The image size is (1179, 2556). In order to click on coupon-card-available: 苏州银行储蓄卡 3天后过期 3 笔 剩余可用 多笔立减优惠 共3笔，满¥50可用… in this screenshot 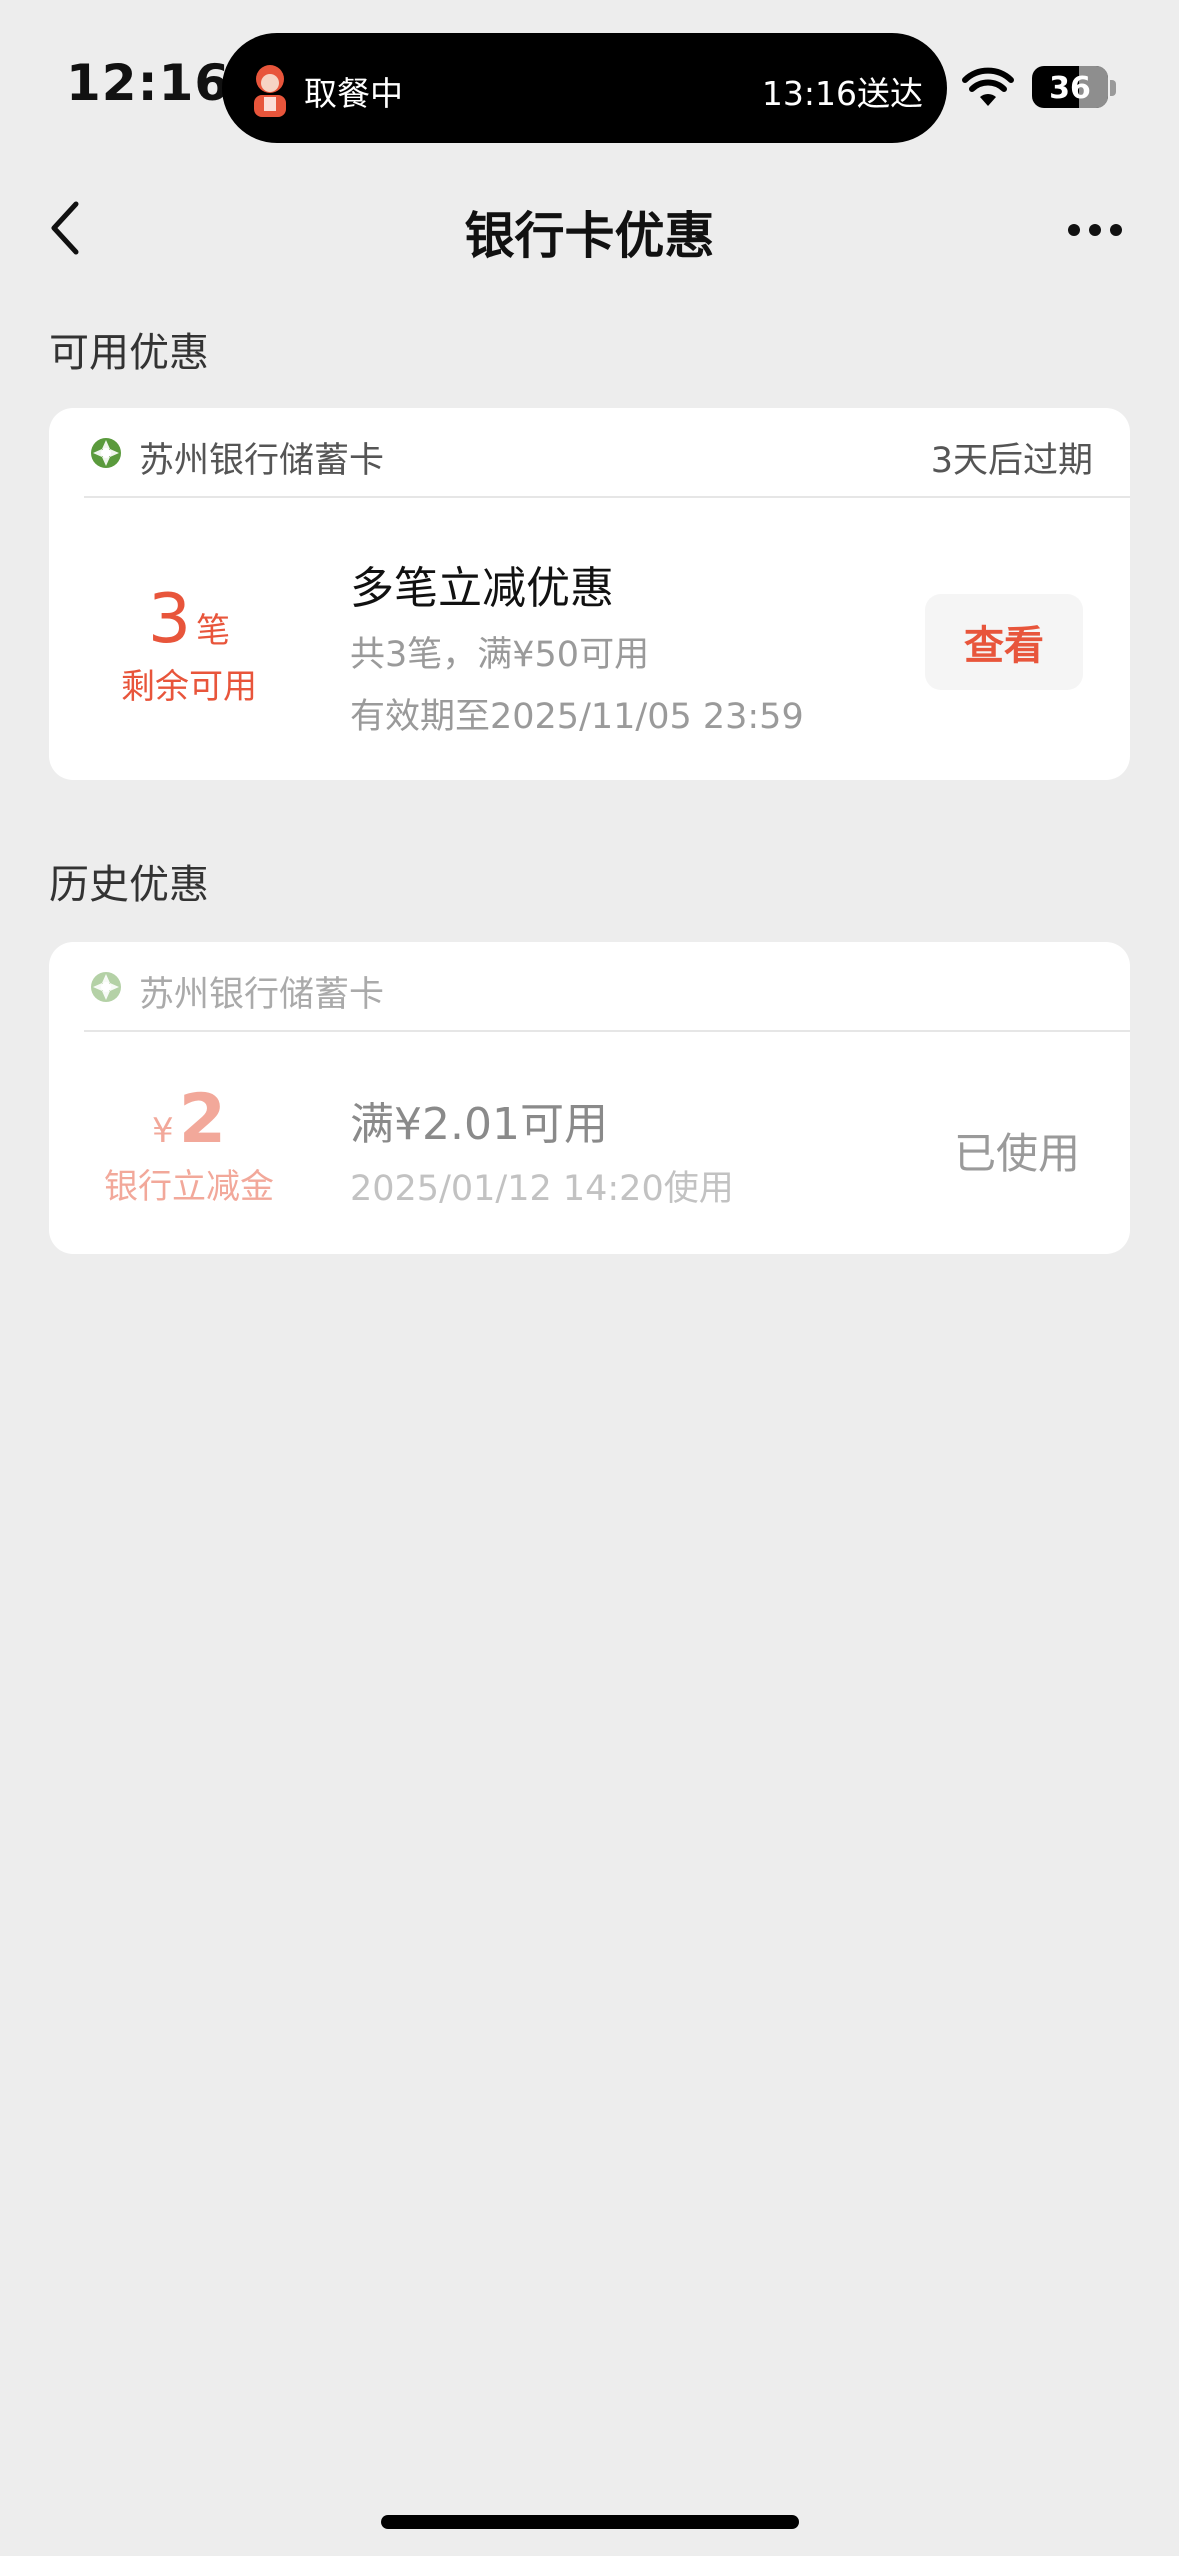, I will do `click(589, 594)`.